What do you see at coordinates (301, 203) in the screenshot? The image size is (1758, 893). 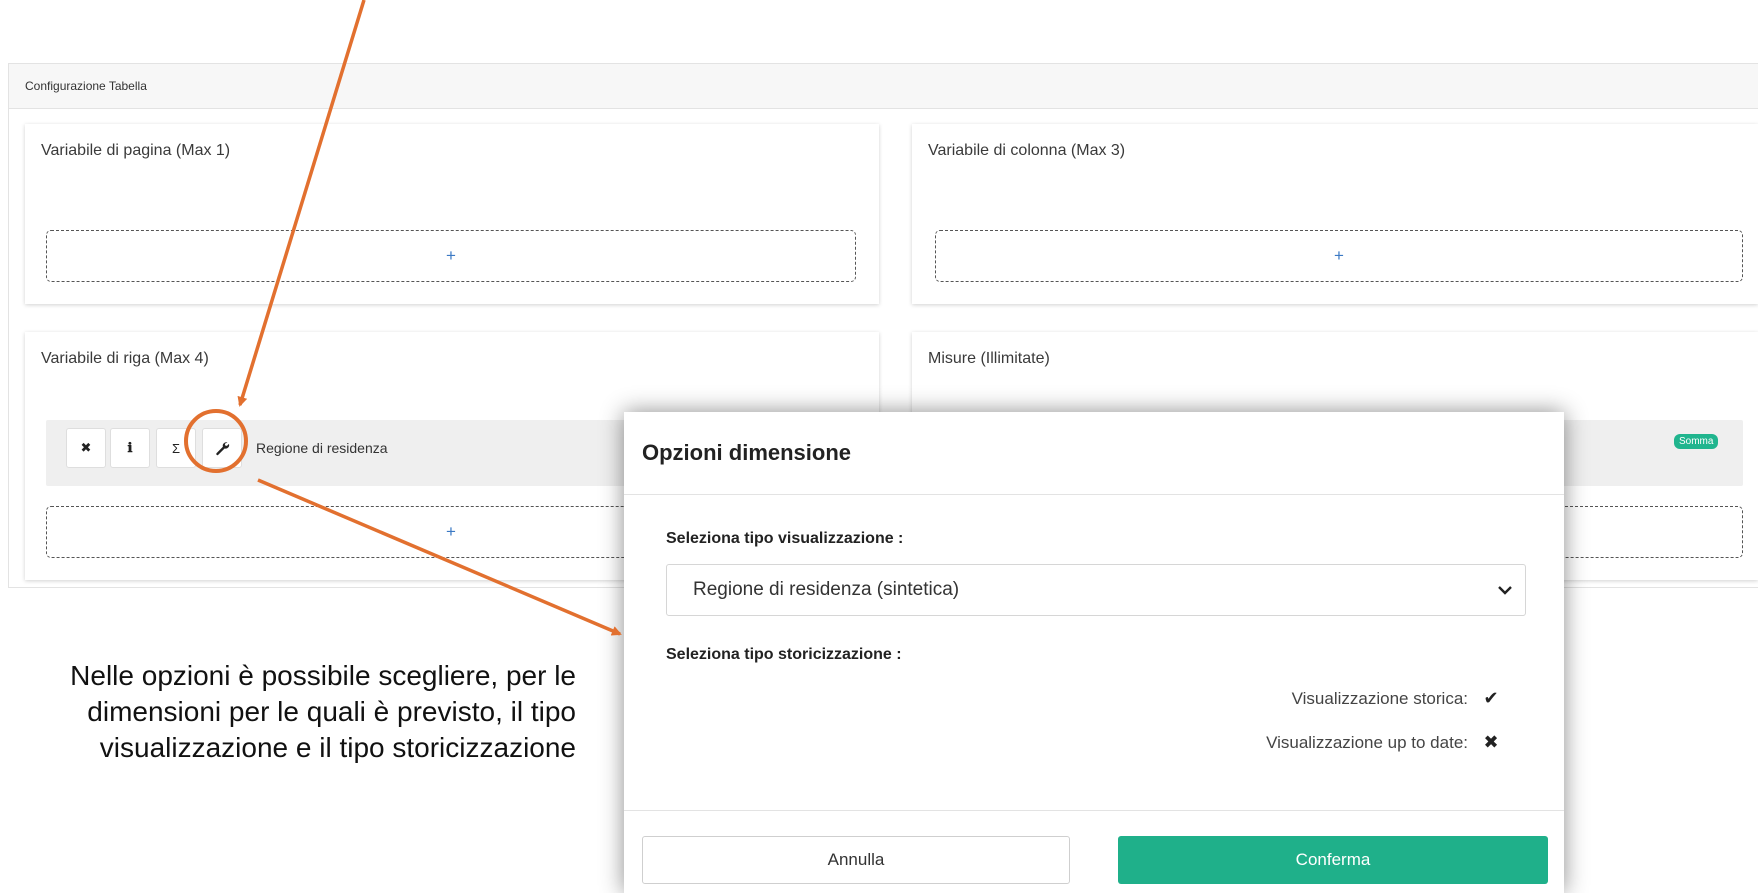 I see `arrow-to-wrench` at bounding box center [301, 203].